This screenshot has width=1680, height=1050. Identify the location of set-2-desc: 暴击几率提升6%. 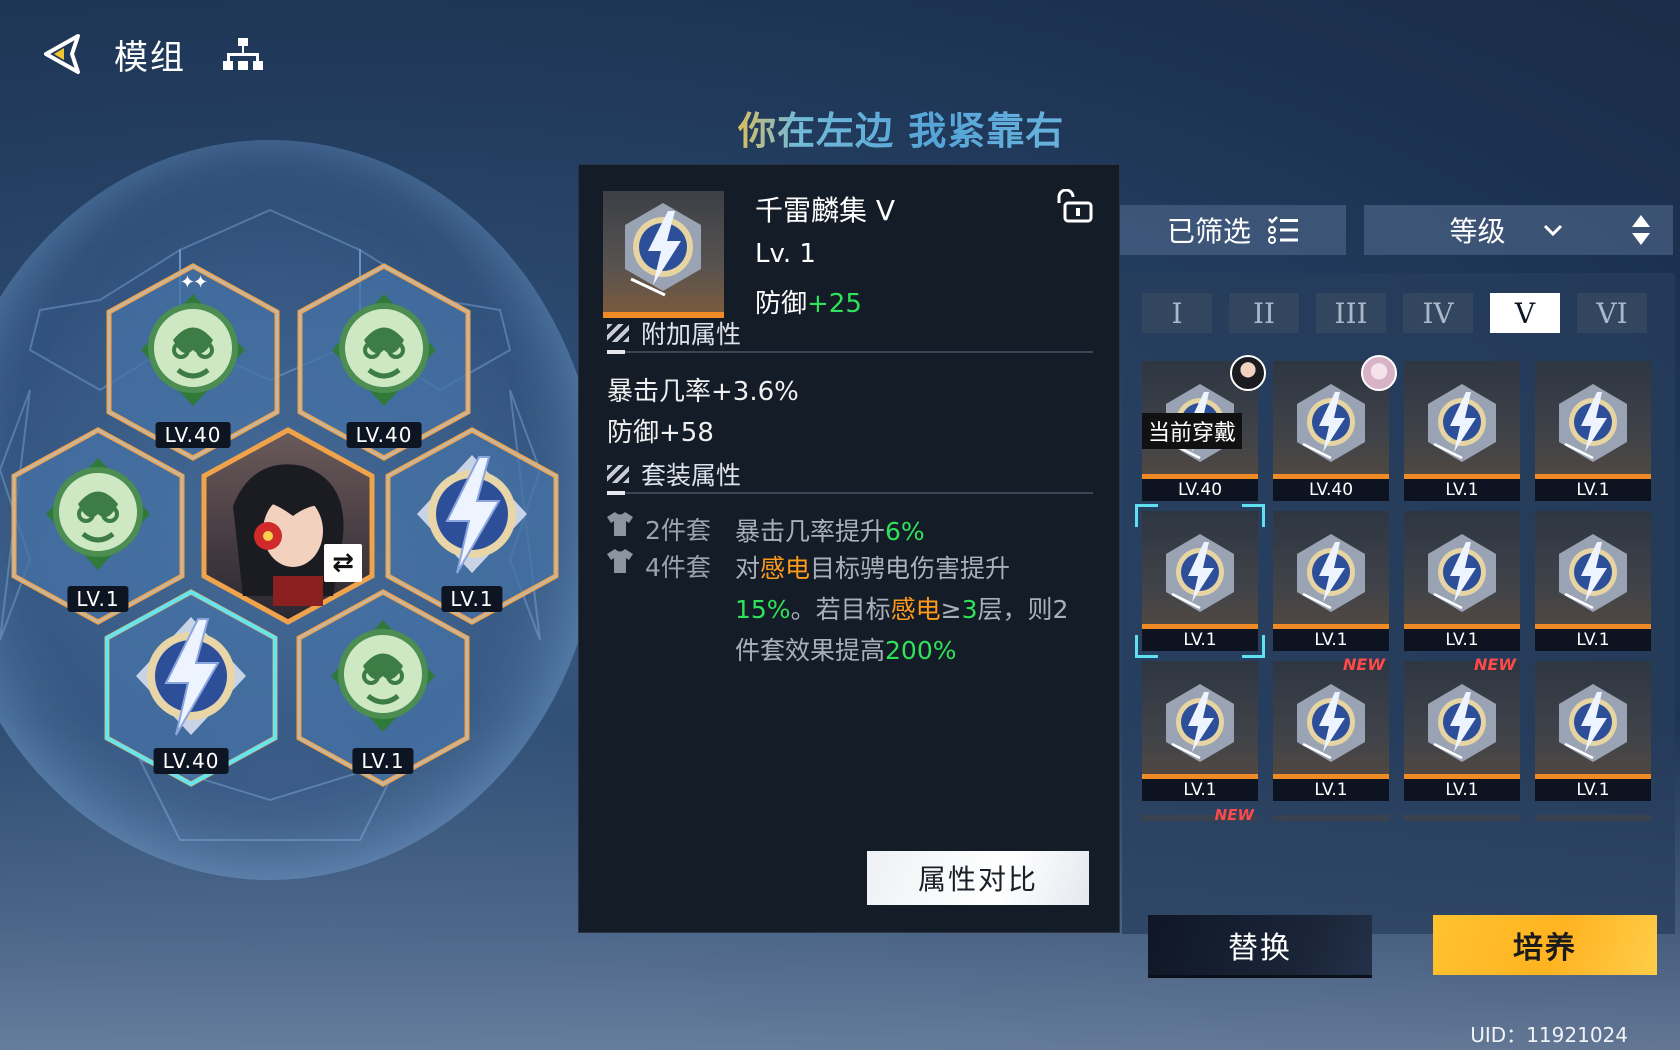
(912, 531).